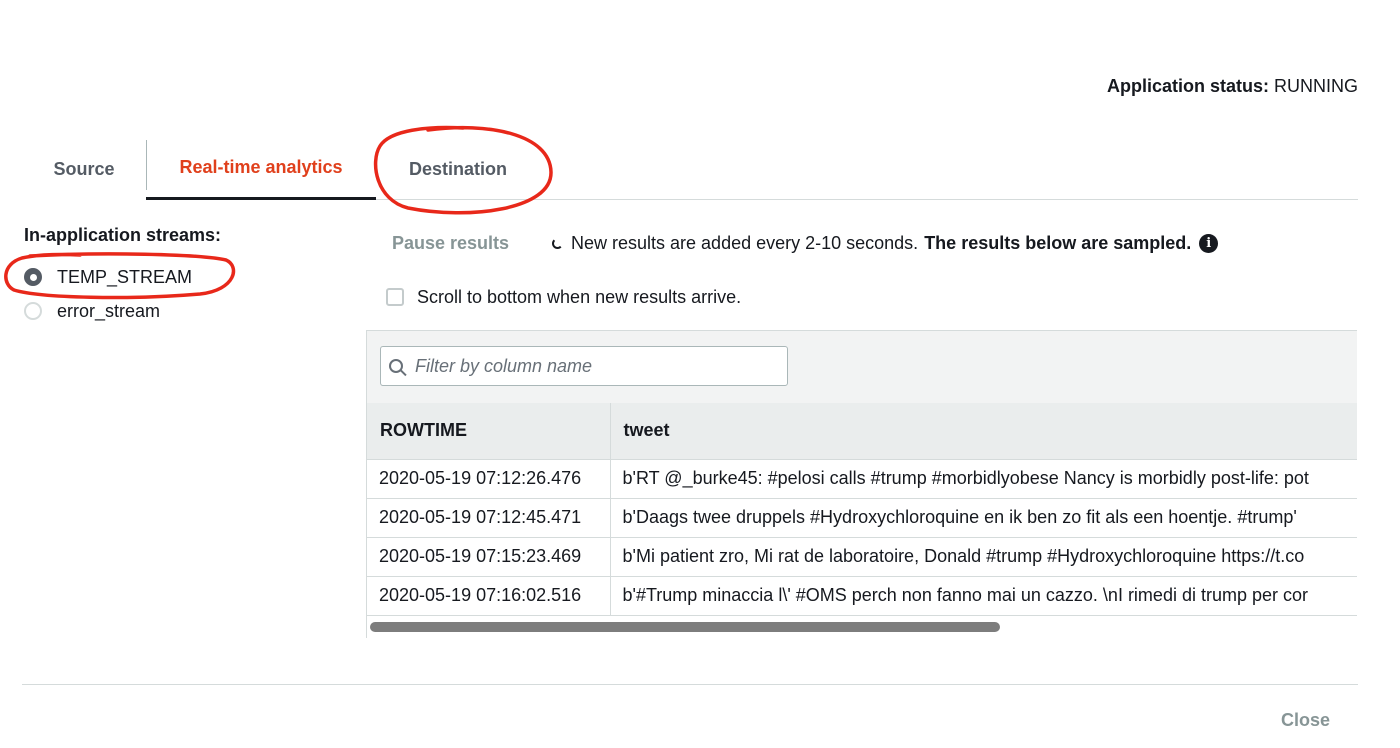 The width and height of the screenshot is (1400, 748). Describe the element at coordinates (450, 243) in the screenshot. I see `pause-results-button: Pause results` at that location.